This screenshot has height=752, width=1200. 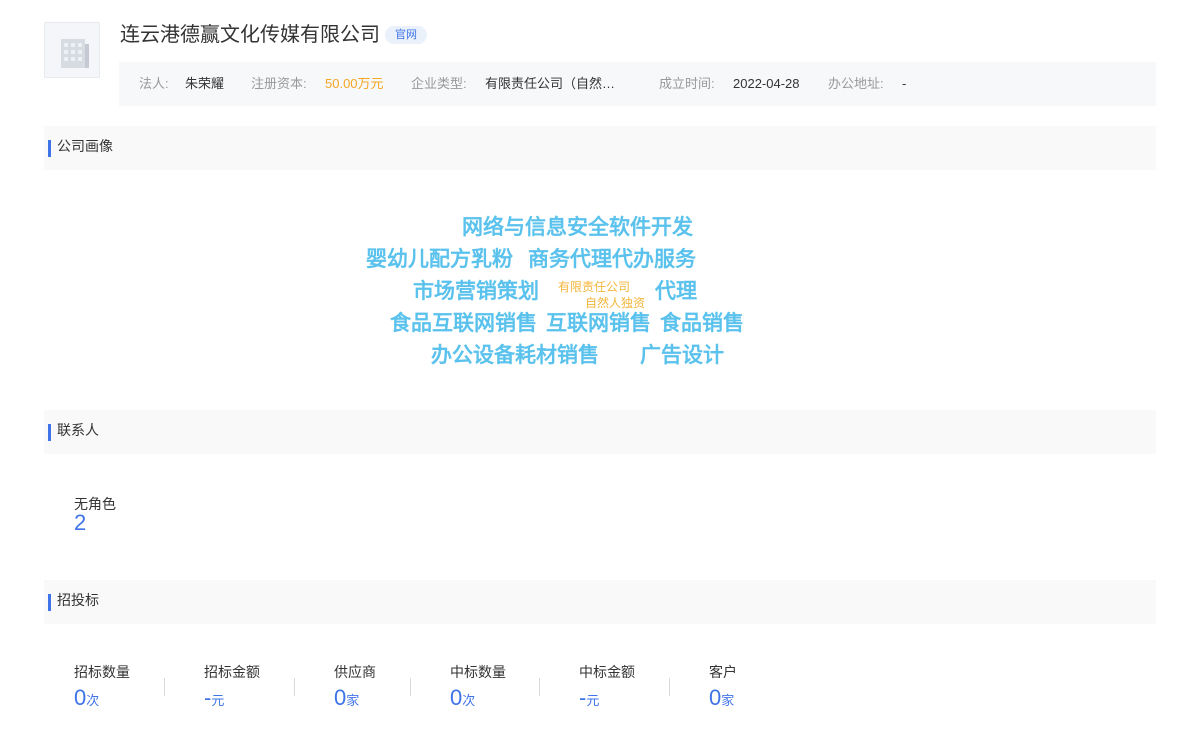 I want to click on word-cloud-term: 自然人独资, so click(x=615, y=303).